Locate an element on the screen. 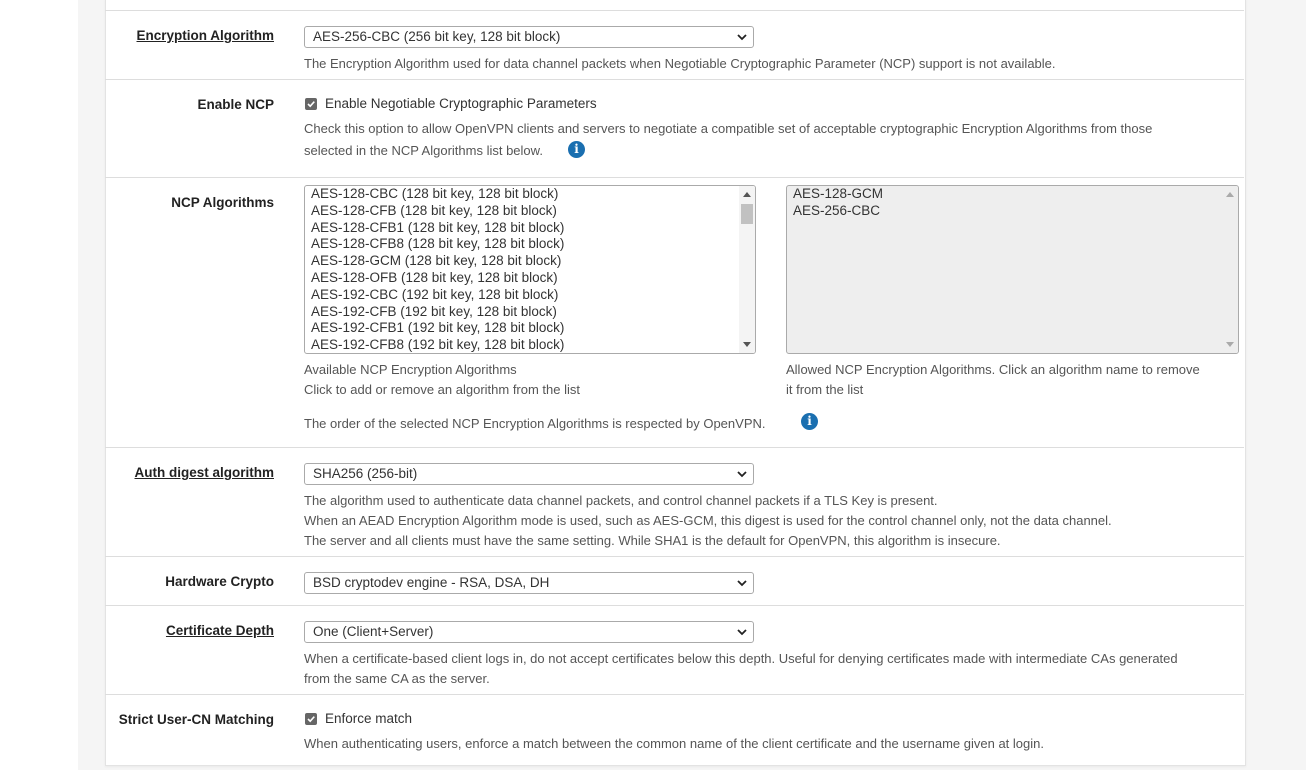  auth-digest-select: SHA256 (256-bit) is located at coordinates (529, 474).